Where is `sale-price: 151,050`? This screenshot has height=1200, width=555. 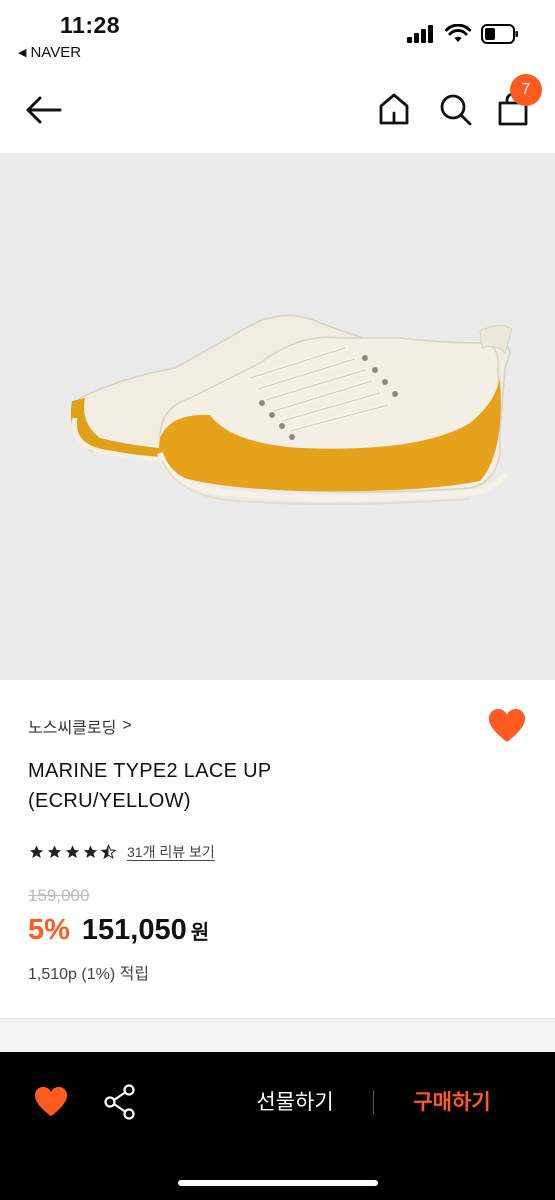
sale-price: 151,050 is located at coordinates (134, 930).